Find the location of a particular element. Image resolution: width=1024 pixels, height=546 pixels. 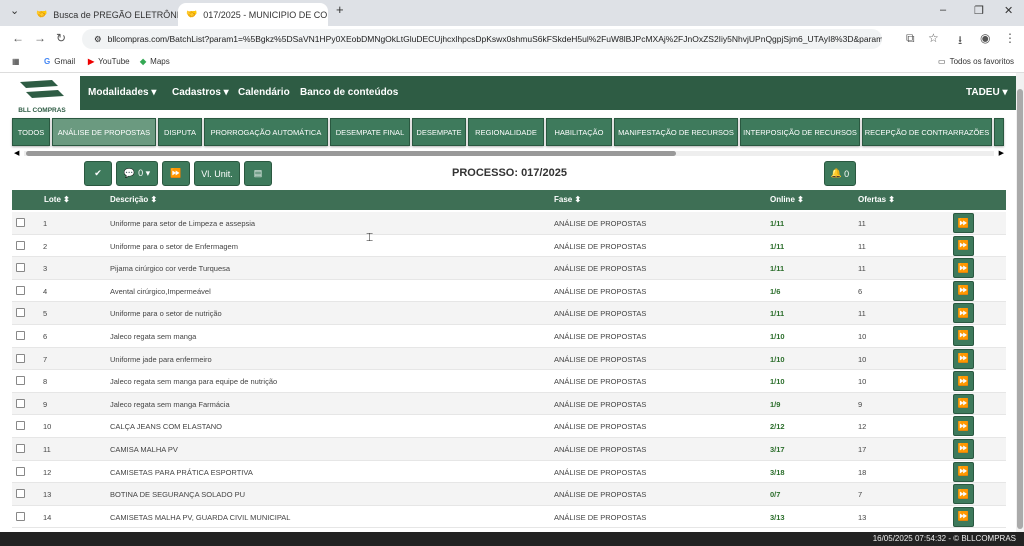

horizontal-scrollbar: ◀ ▶ is located at coordinates (509, 153).